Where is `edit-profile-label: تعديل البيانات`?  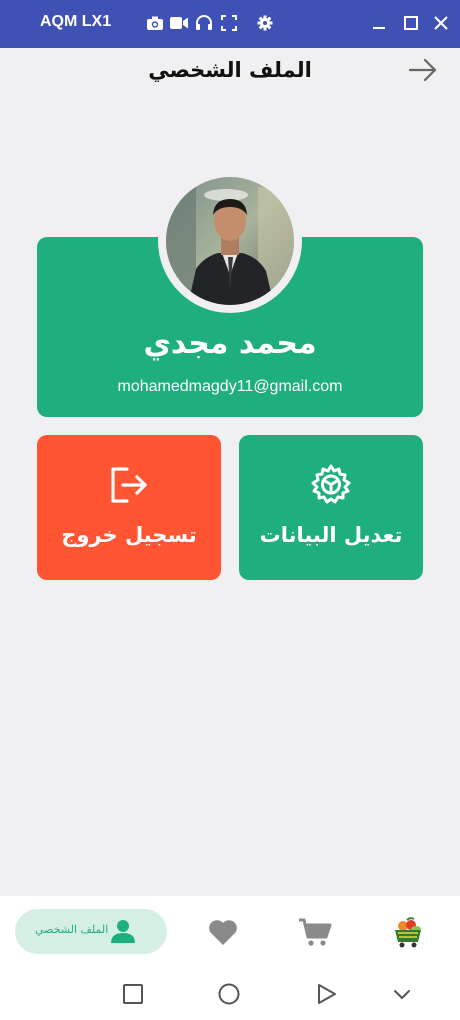
edit-profile-label: تعديل البيانات is located at coordinates (331, 535).